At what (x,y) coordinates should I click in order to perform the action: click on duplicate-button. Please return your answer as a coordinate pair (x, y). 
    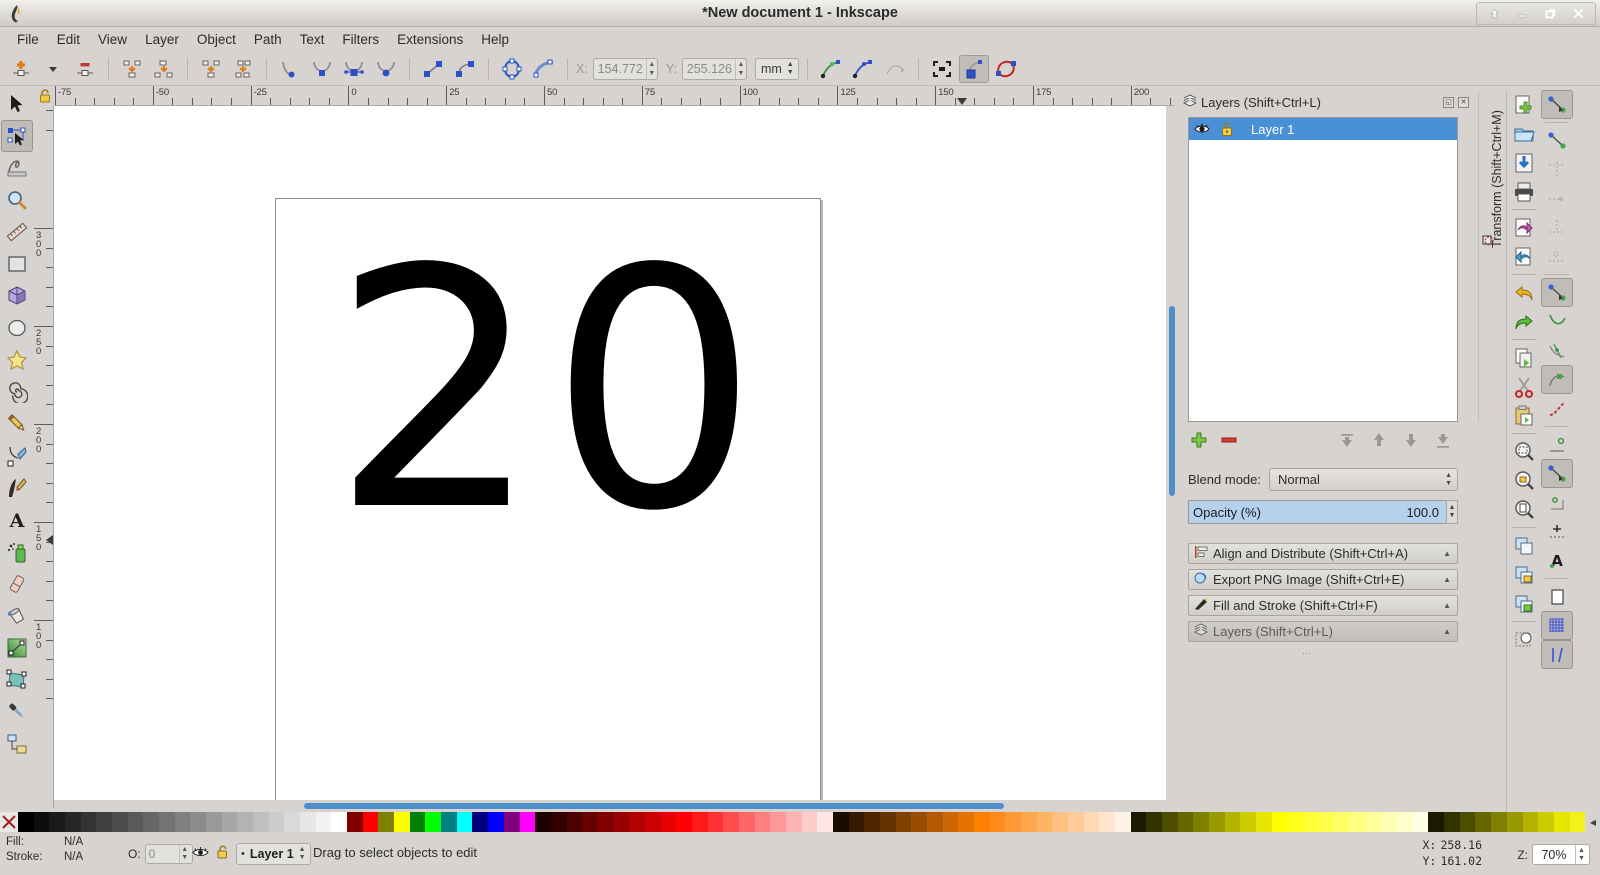
    Looking at the image, I should click on (1524, 545).